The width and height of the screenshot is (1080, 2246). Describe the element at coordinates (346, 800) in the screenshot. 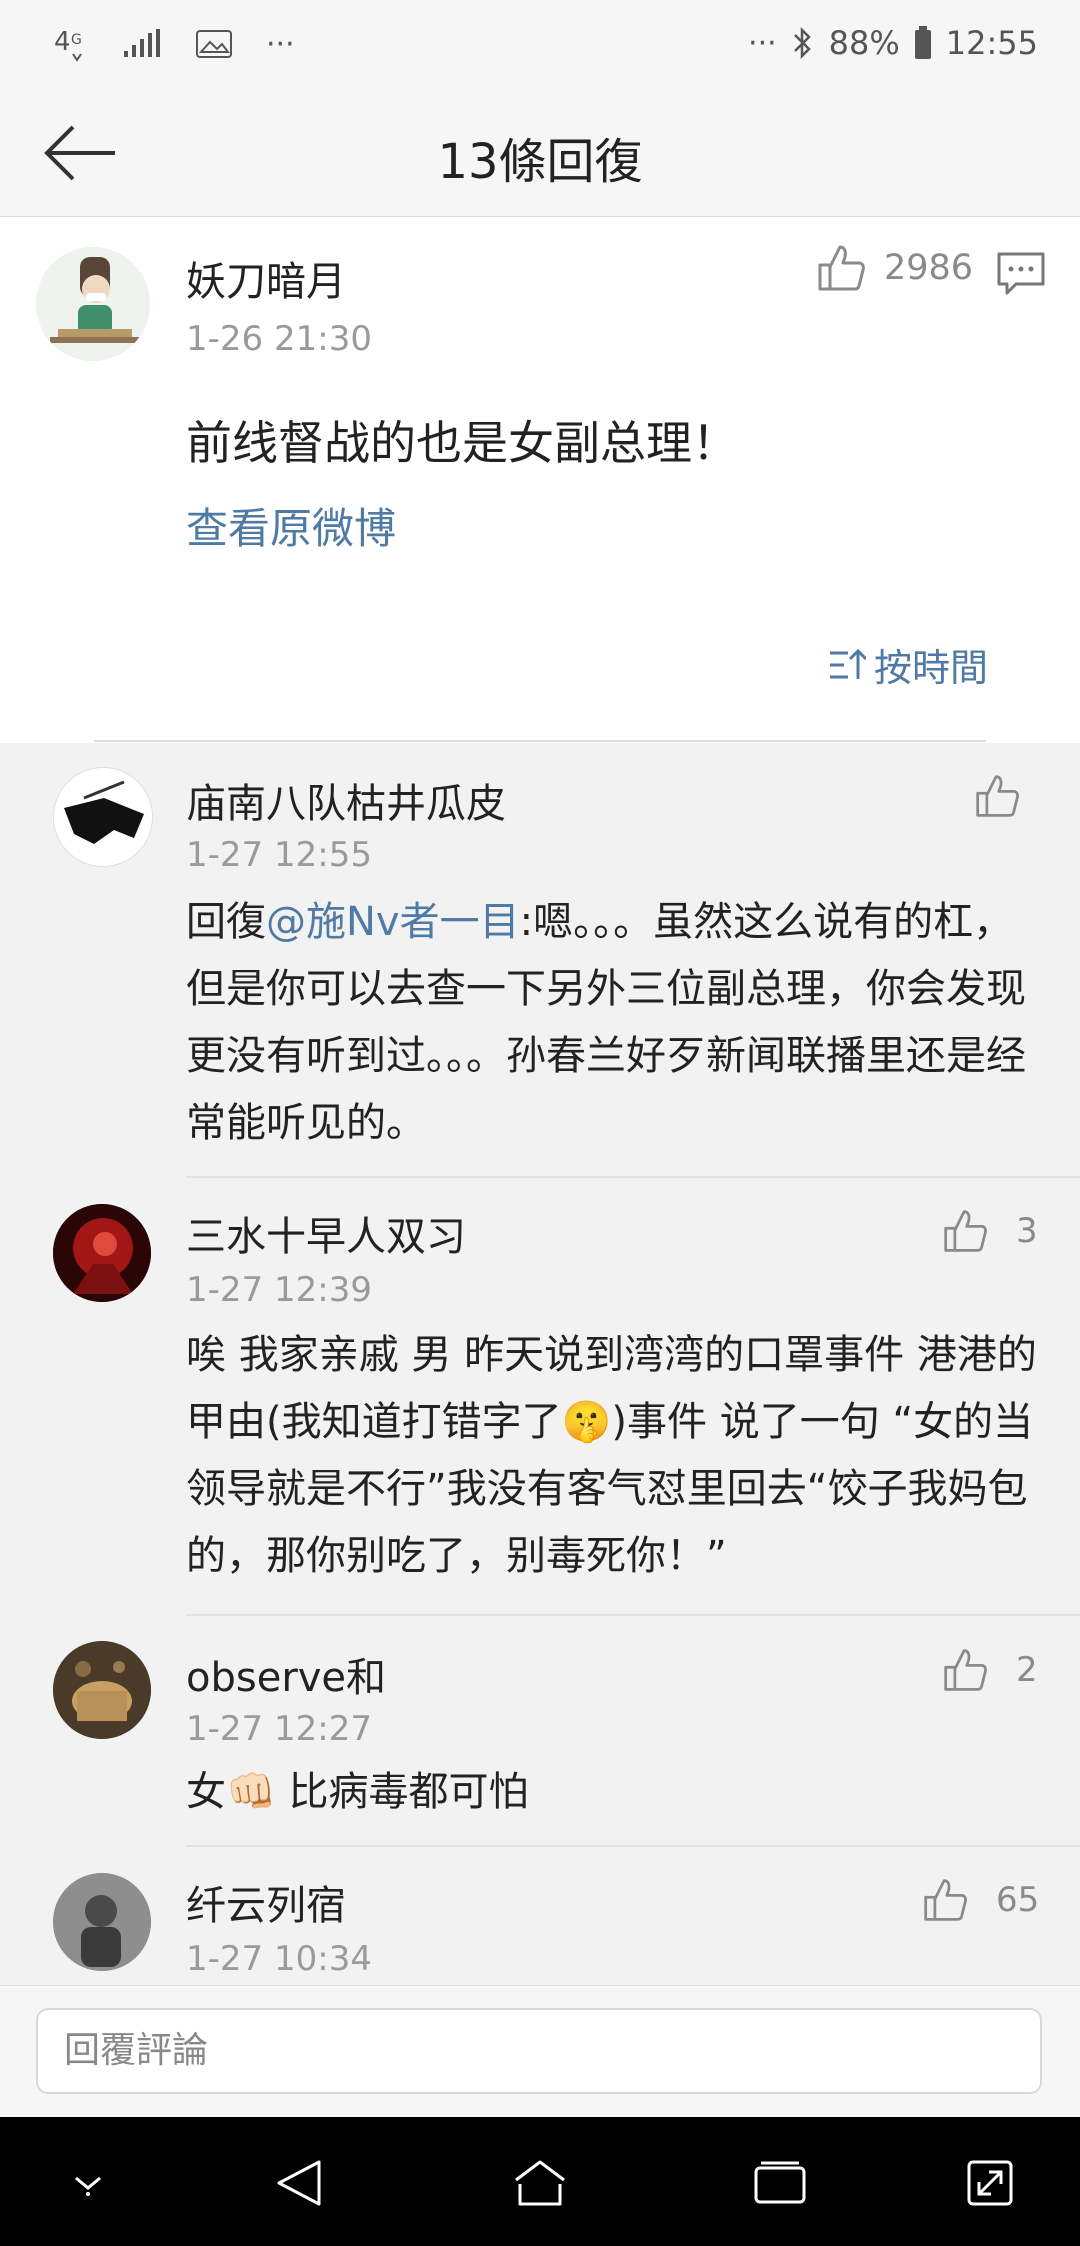

I see `username: 庙南八队枯井瓜皮` at that location.